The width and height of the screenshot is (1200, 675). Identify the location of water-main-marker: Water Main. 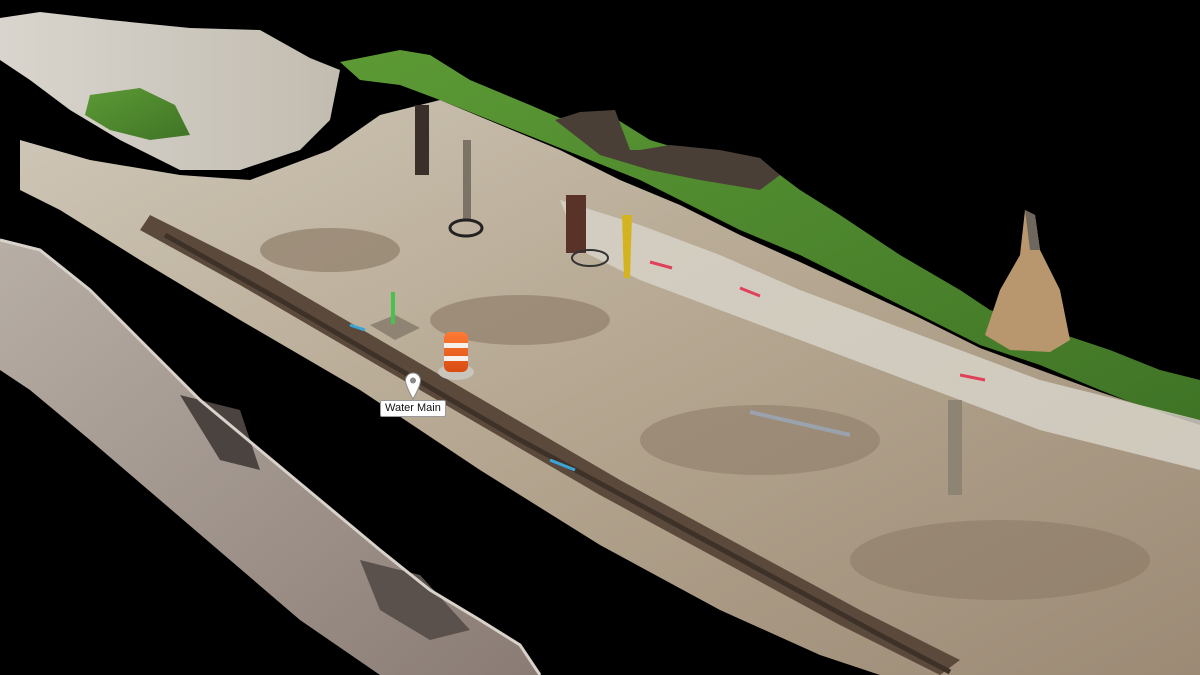
(413, 394).